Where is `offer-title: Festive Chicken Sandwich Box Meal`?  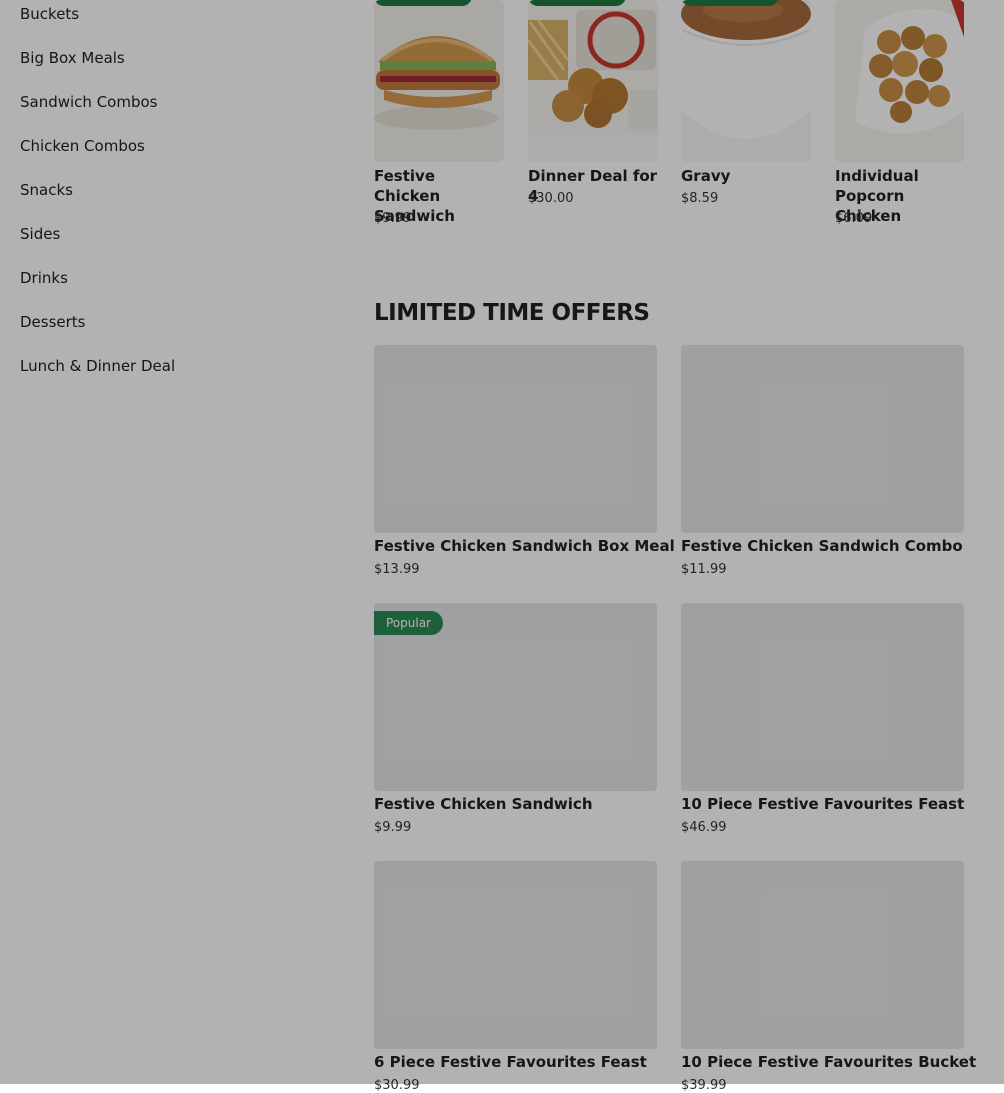
offer-title: Festive Chicken Sandwich Box Meal is located at coordinates (524, 546).